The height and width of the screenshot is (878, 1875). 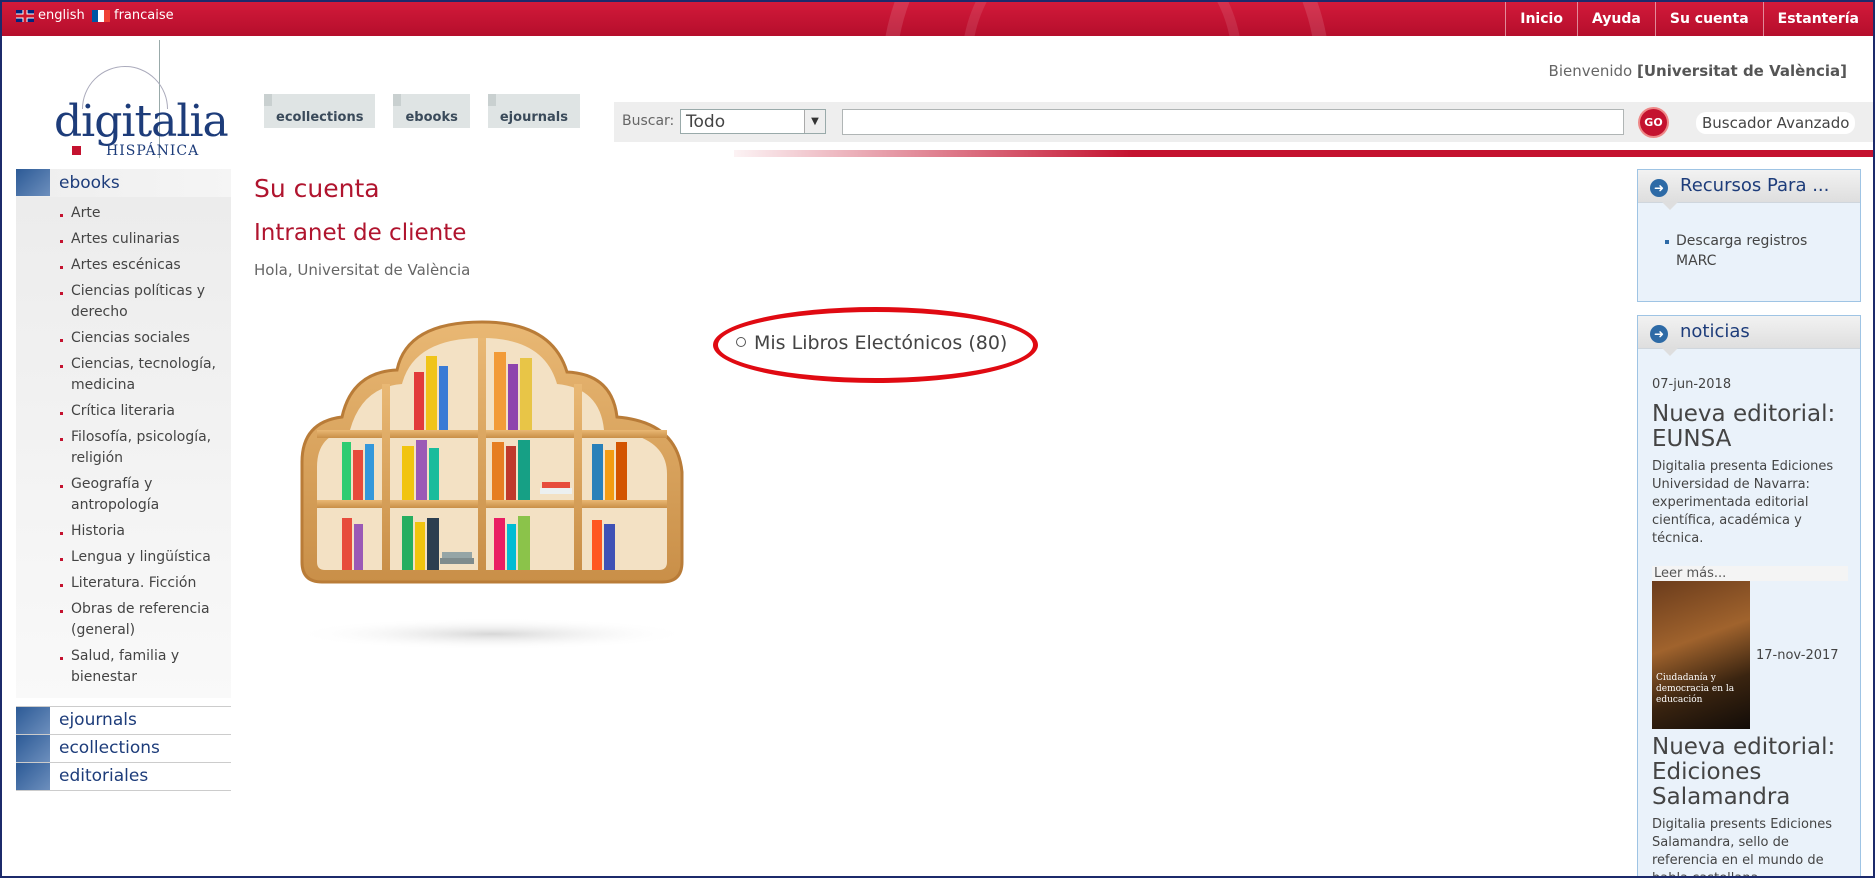 I want to click on sidebar-item-label: ejournals, so click(x=98, y=720).